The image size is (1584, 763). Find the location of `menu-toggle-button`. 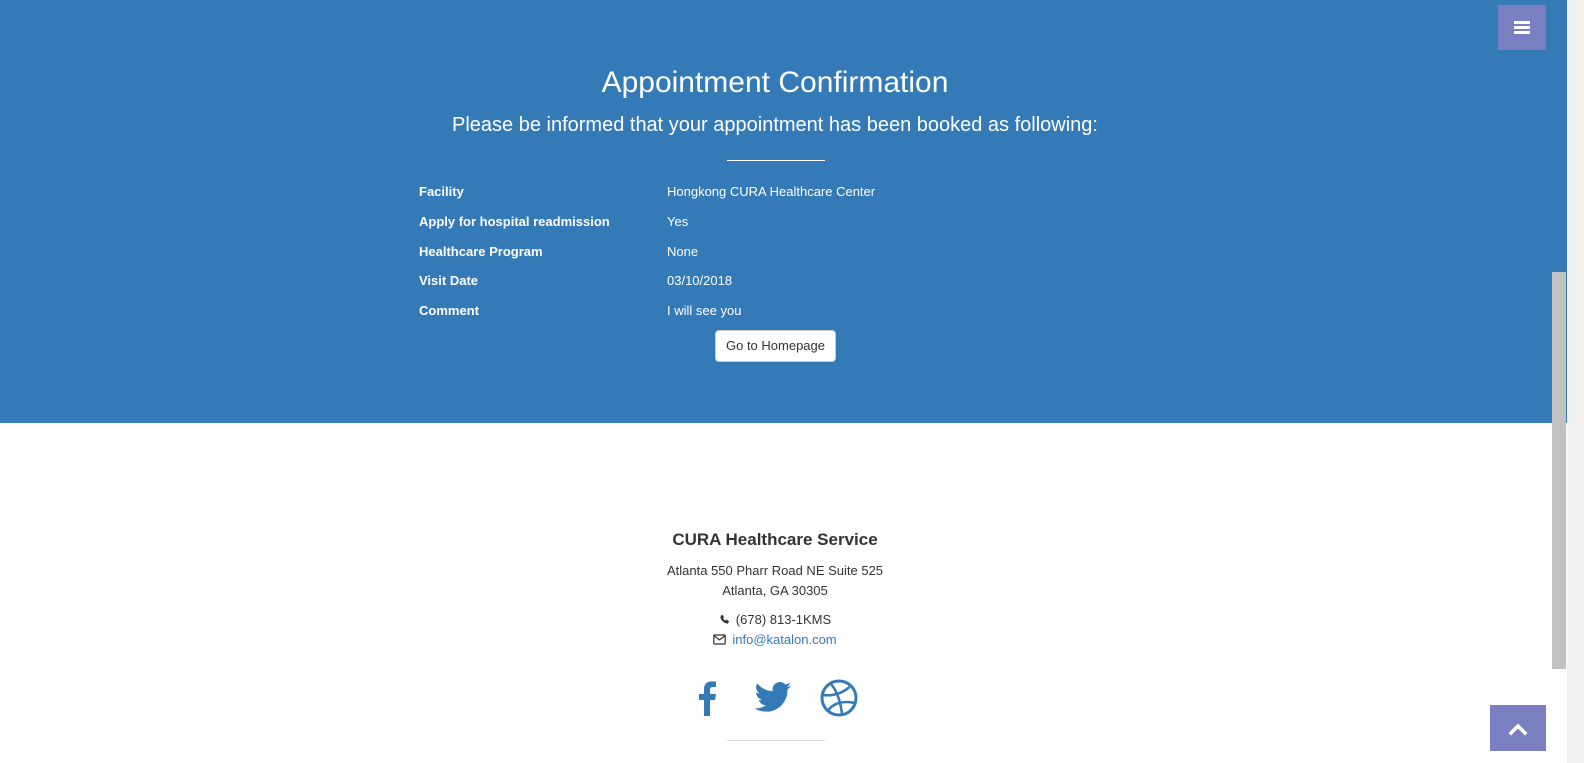

menu-toggle-button is located at coordinates (1522, 27).